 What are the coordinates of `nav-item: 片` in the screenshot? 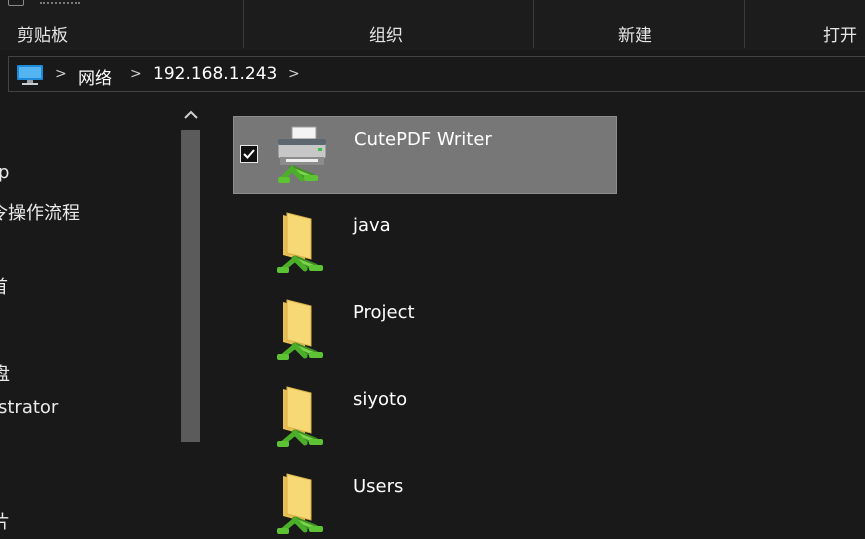 It's located at (5, 521).